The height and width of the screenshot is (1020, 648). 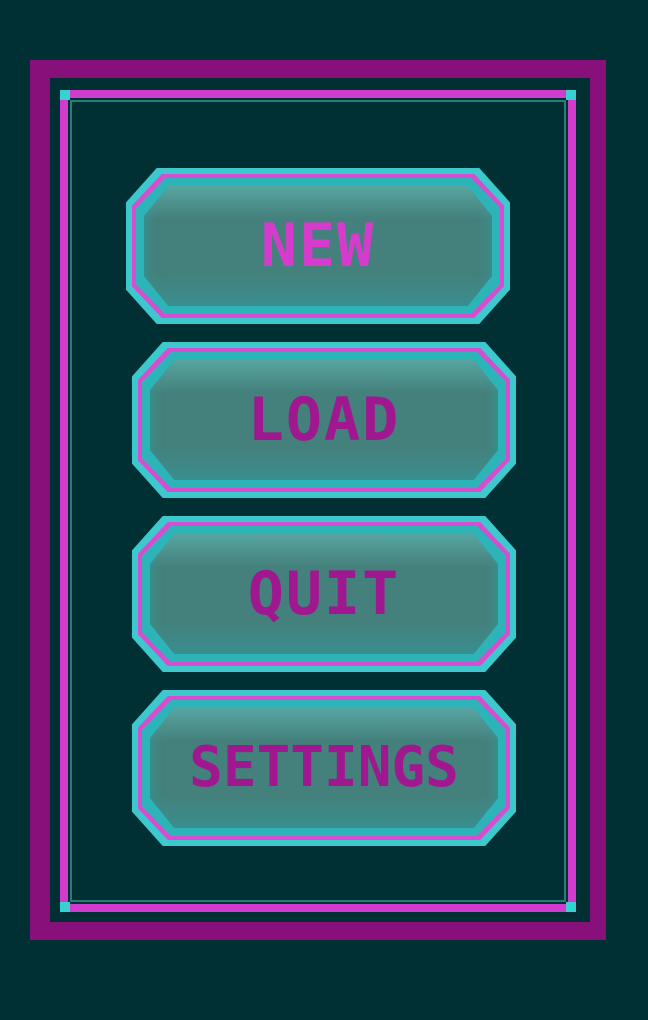 I want to click on button-face: QUIT, so click(x=324, y=594).